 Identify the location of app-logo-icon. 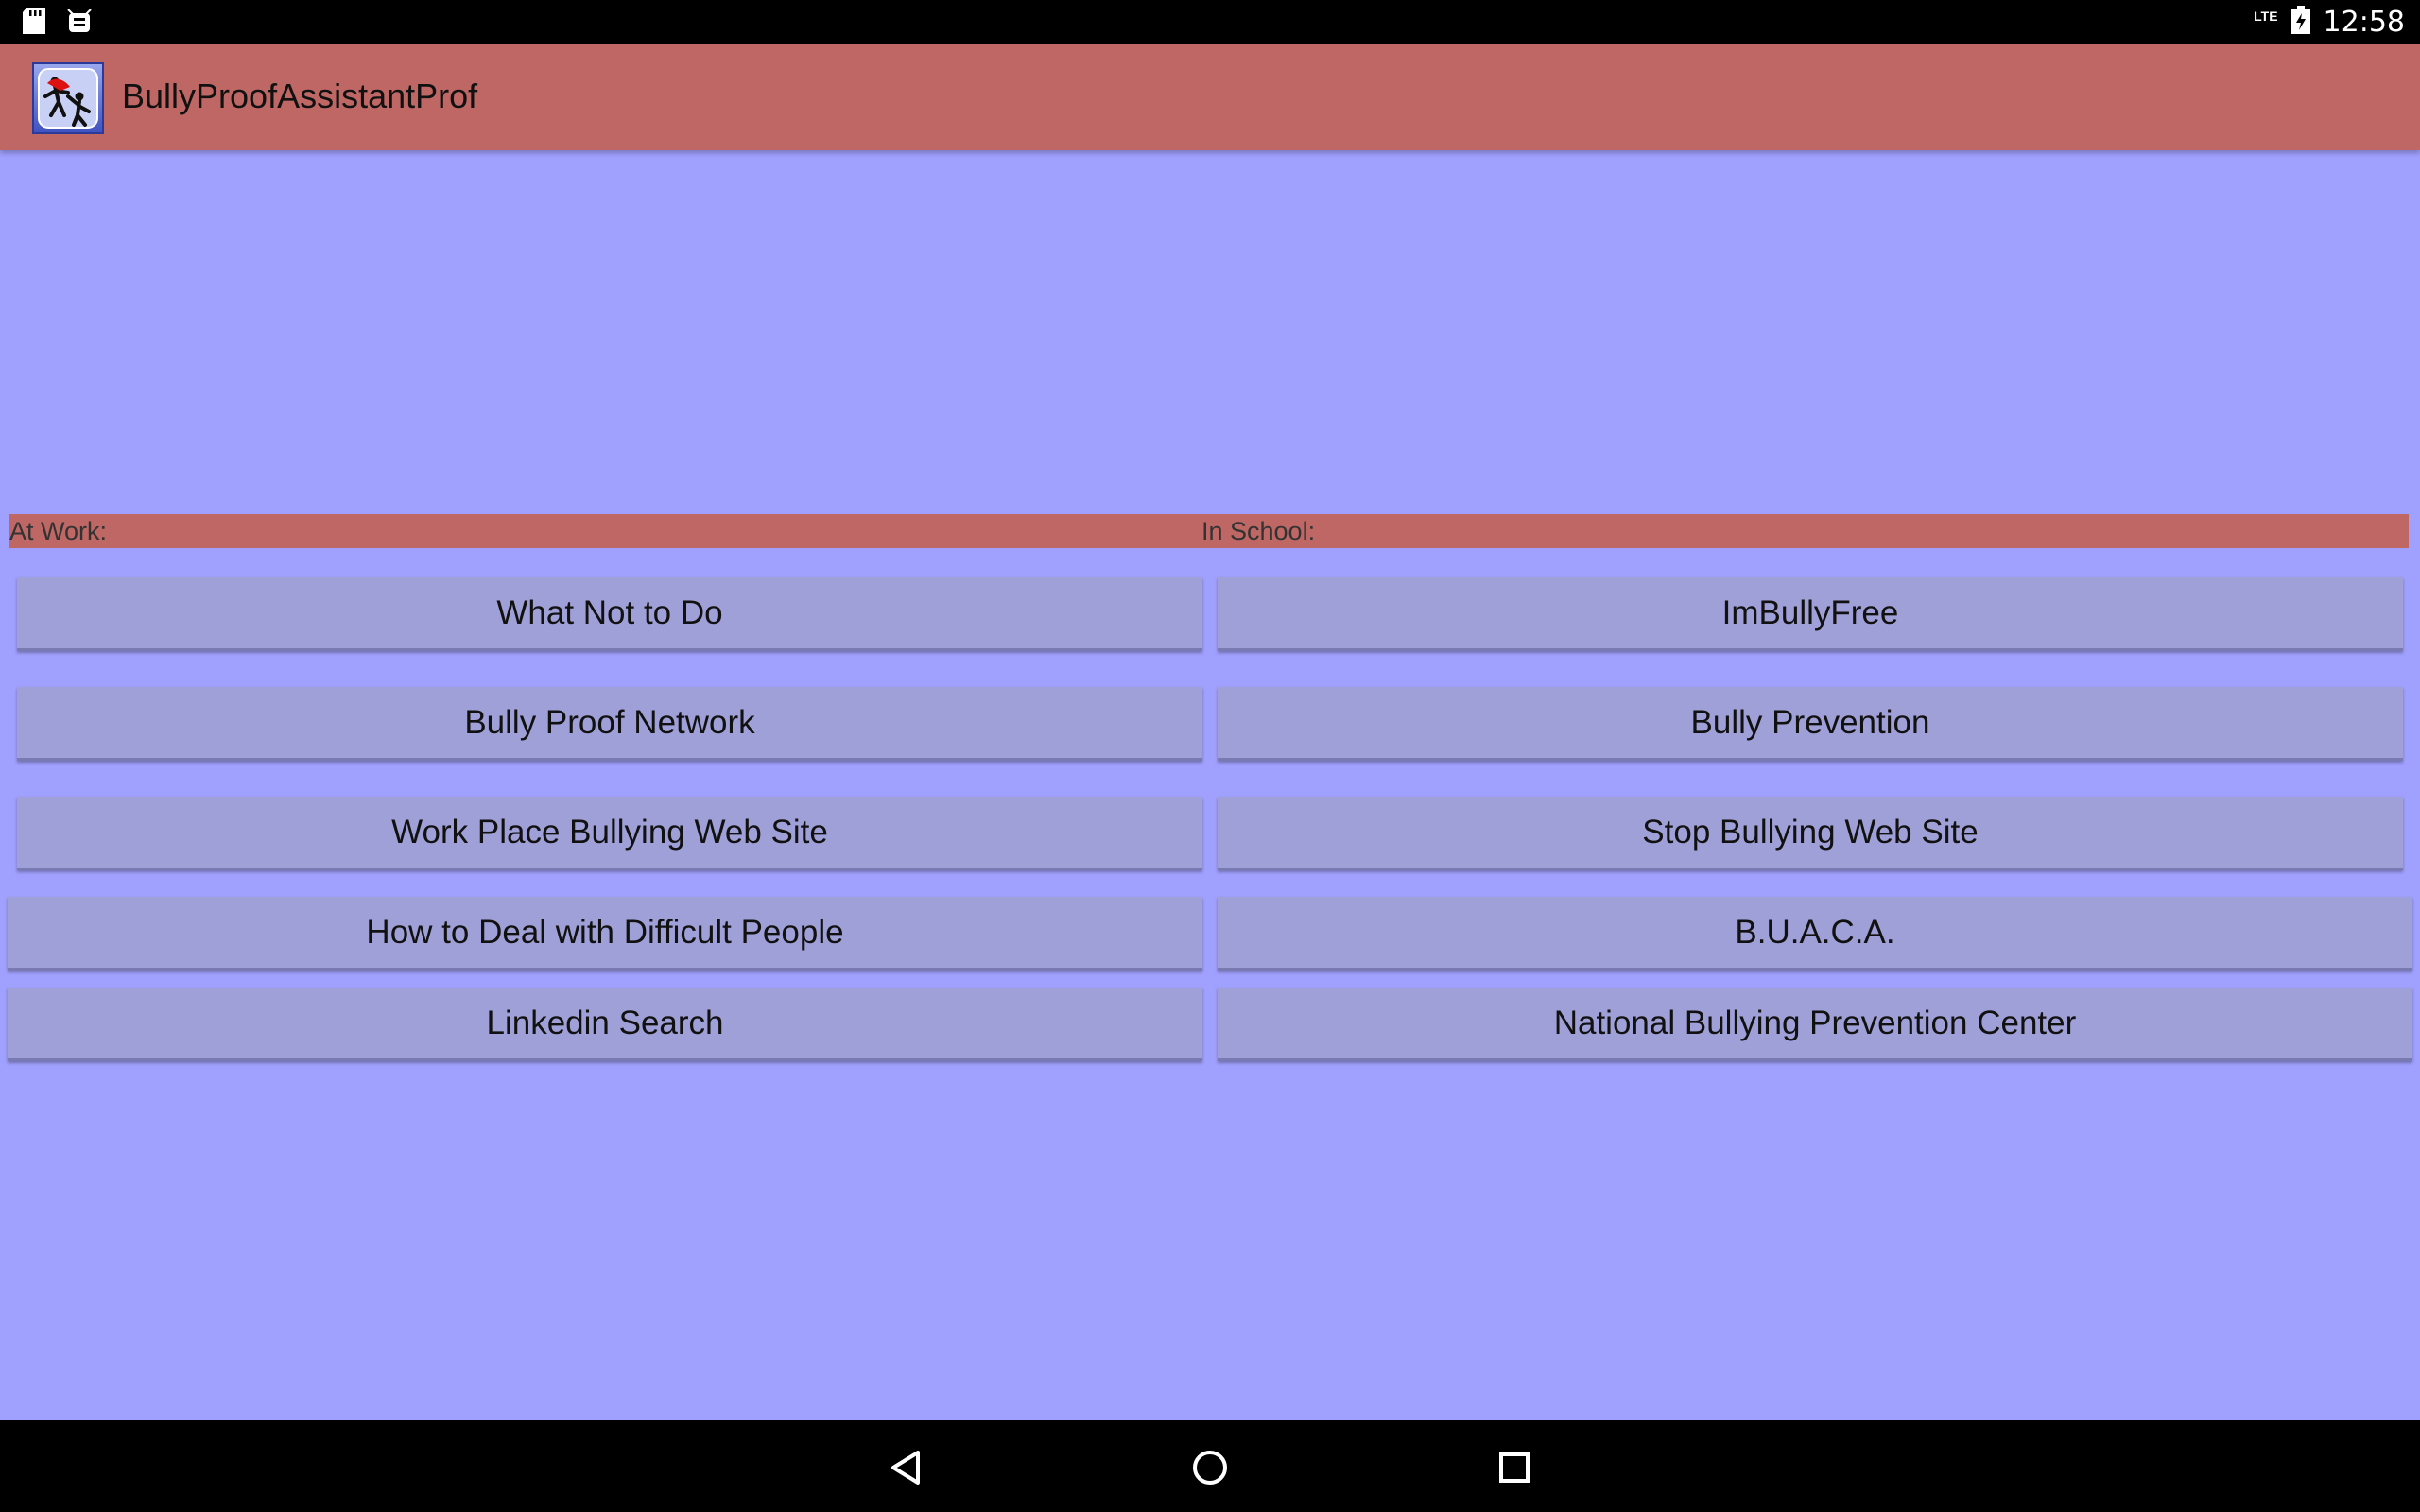
(68, 98).